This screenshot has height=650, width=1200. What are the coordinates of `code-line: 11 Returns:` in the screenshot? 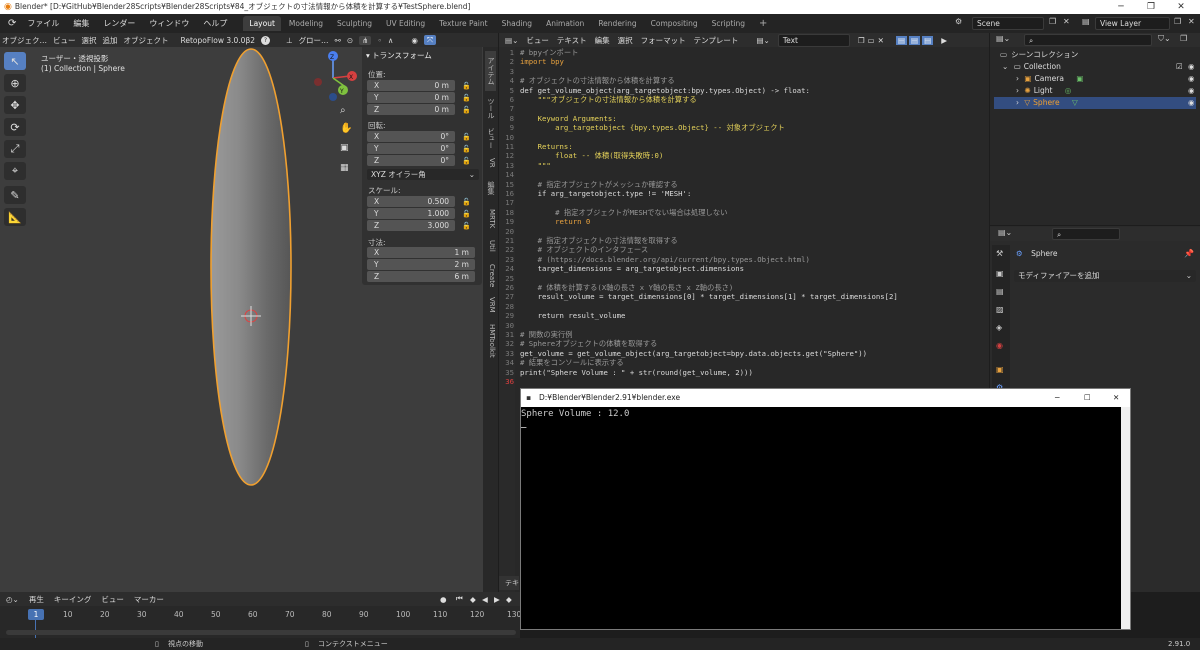 It's located at (536, 146).